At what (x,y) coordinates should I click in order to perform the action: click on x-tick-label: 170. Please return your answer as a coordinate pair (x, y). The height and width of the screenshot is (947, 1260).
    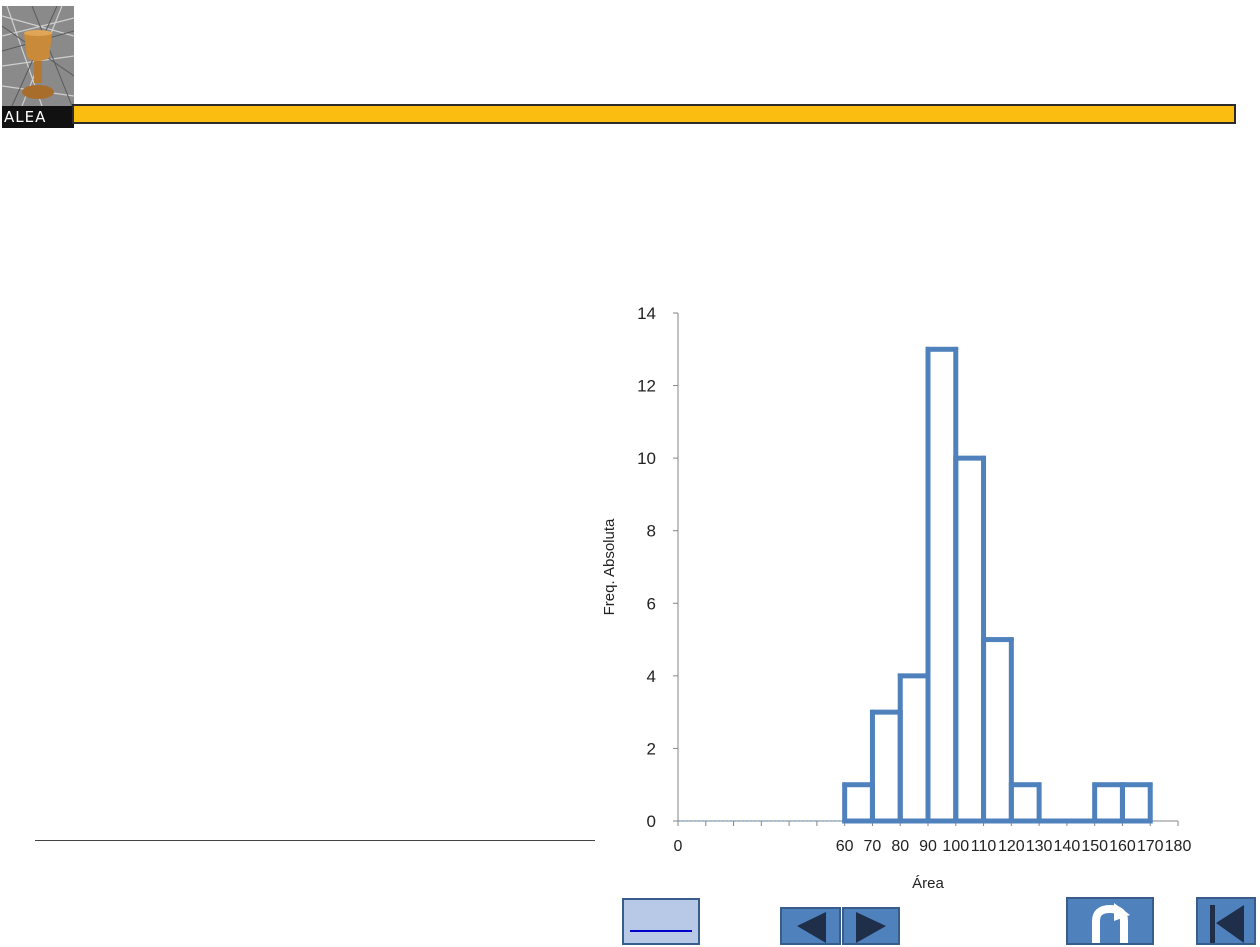
    Looking at the image, I should click on (1150, 846).